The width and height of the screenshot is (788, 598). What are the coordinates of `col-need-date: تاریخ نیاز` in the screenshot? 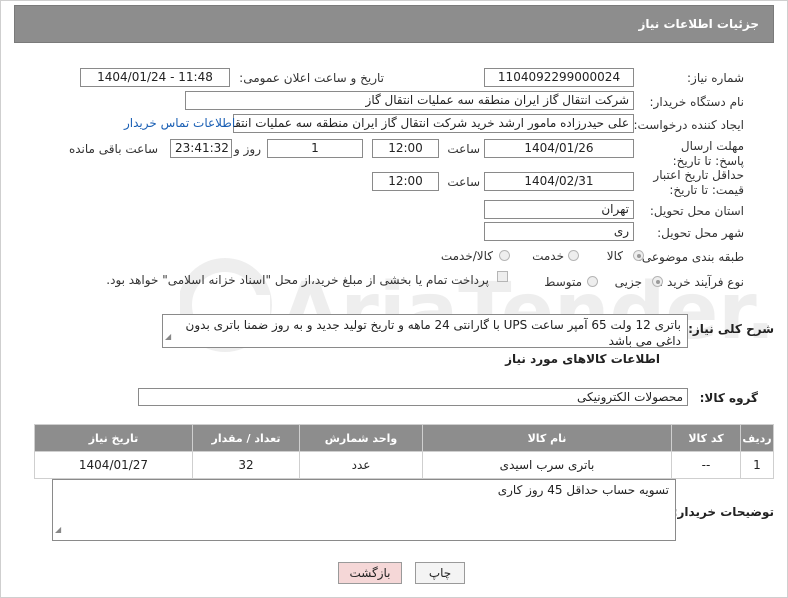 It's located at (113, 438).